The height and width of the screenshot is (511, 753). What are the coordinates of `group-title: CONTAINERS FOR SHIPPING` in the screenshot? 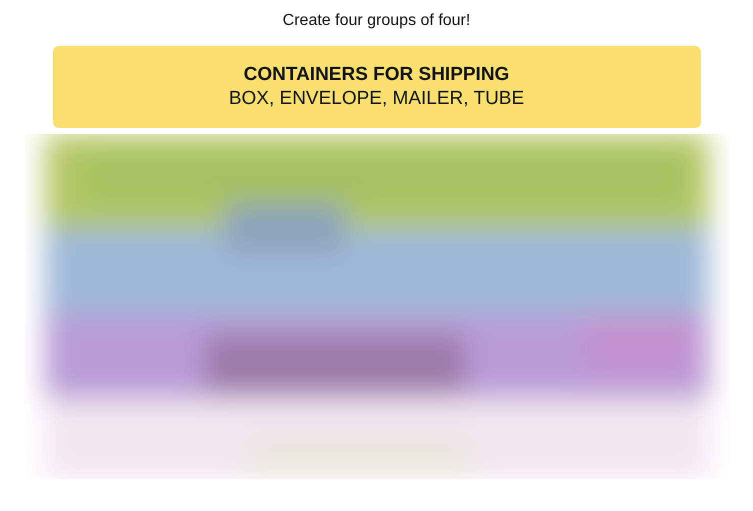 It's located at (377, 75).